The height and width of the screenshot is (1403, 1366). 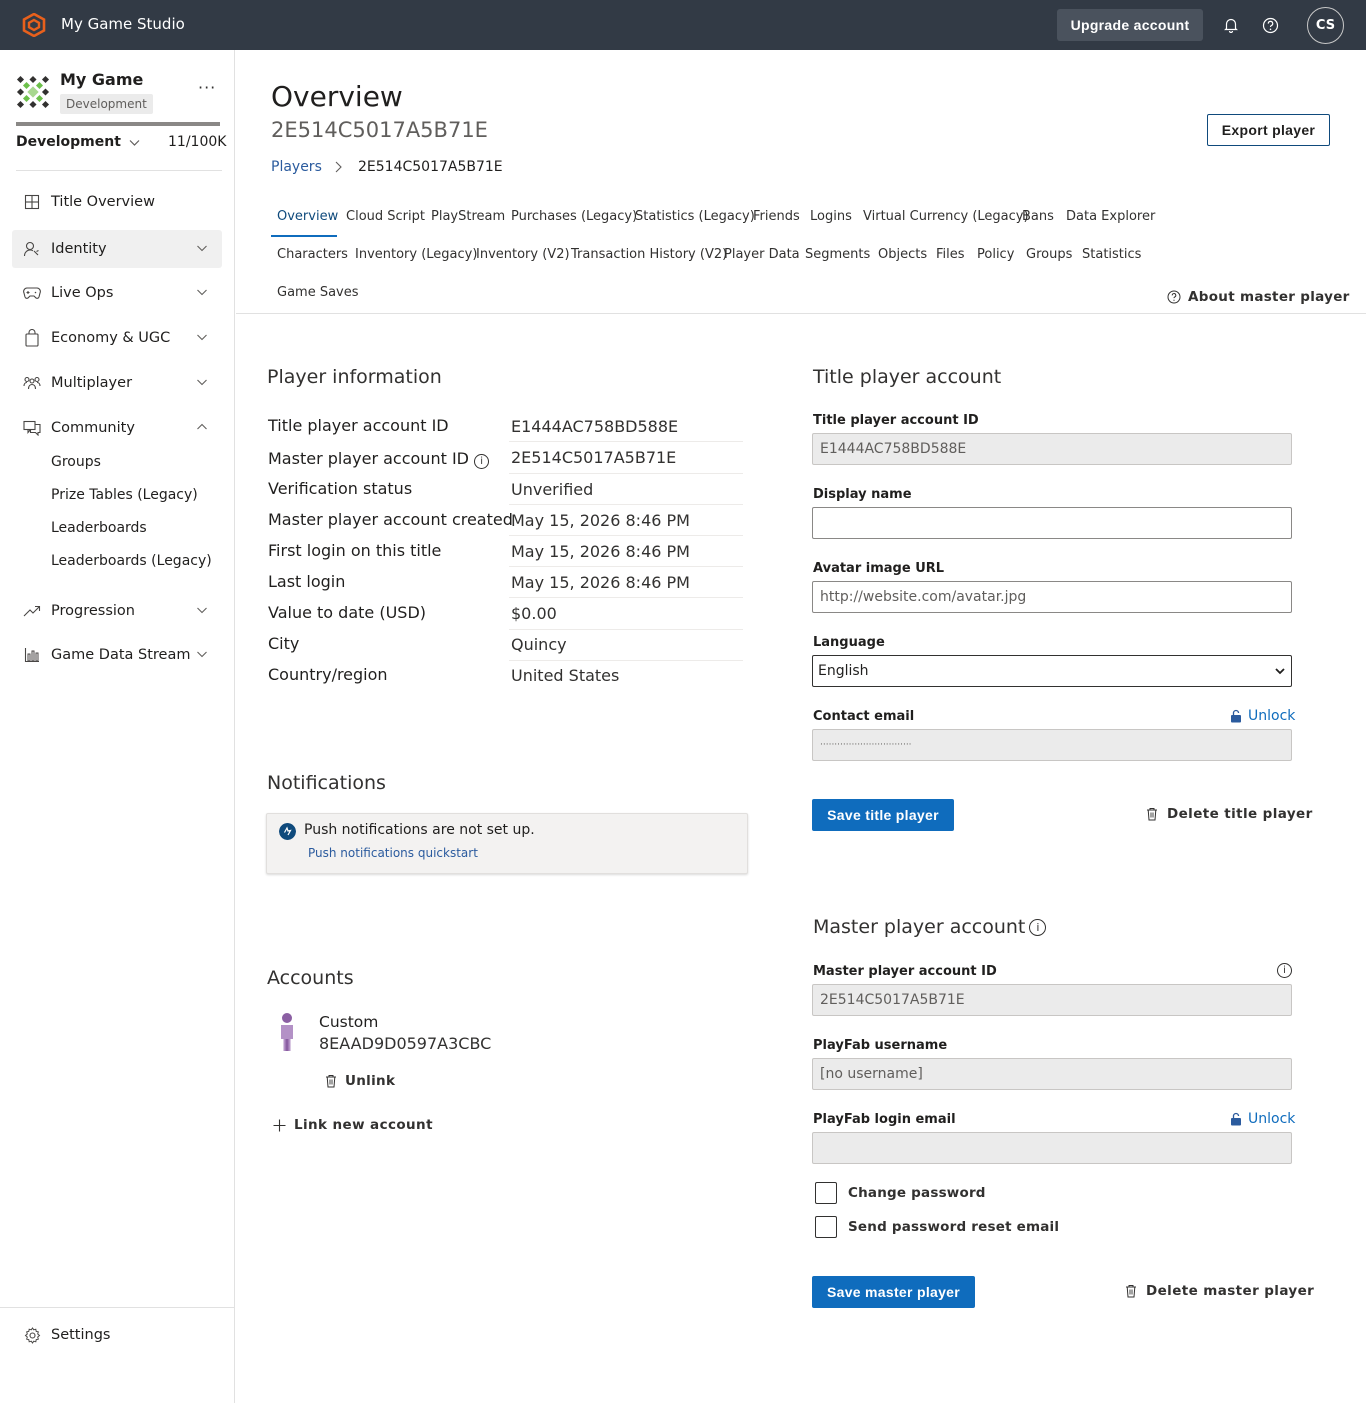 What do you see at coordinates (103, 202) in the screenshot?
I see `nav-label: Title Overview` at bounding box center [103, 202].